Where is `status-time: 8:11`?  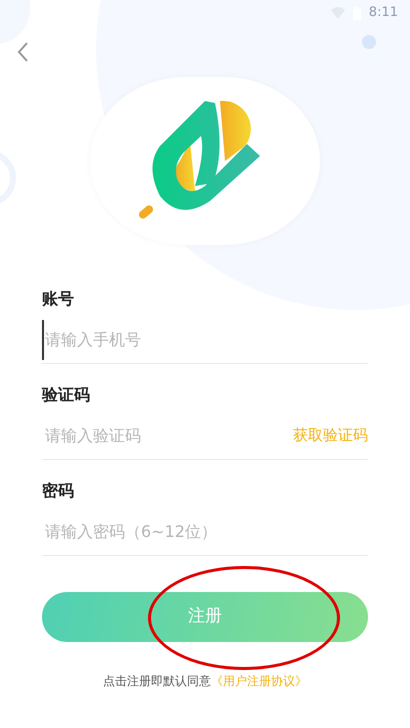 status-time: 8:11 is located at coordinates (383, 13).